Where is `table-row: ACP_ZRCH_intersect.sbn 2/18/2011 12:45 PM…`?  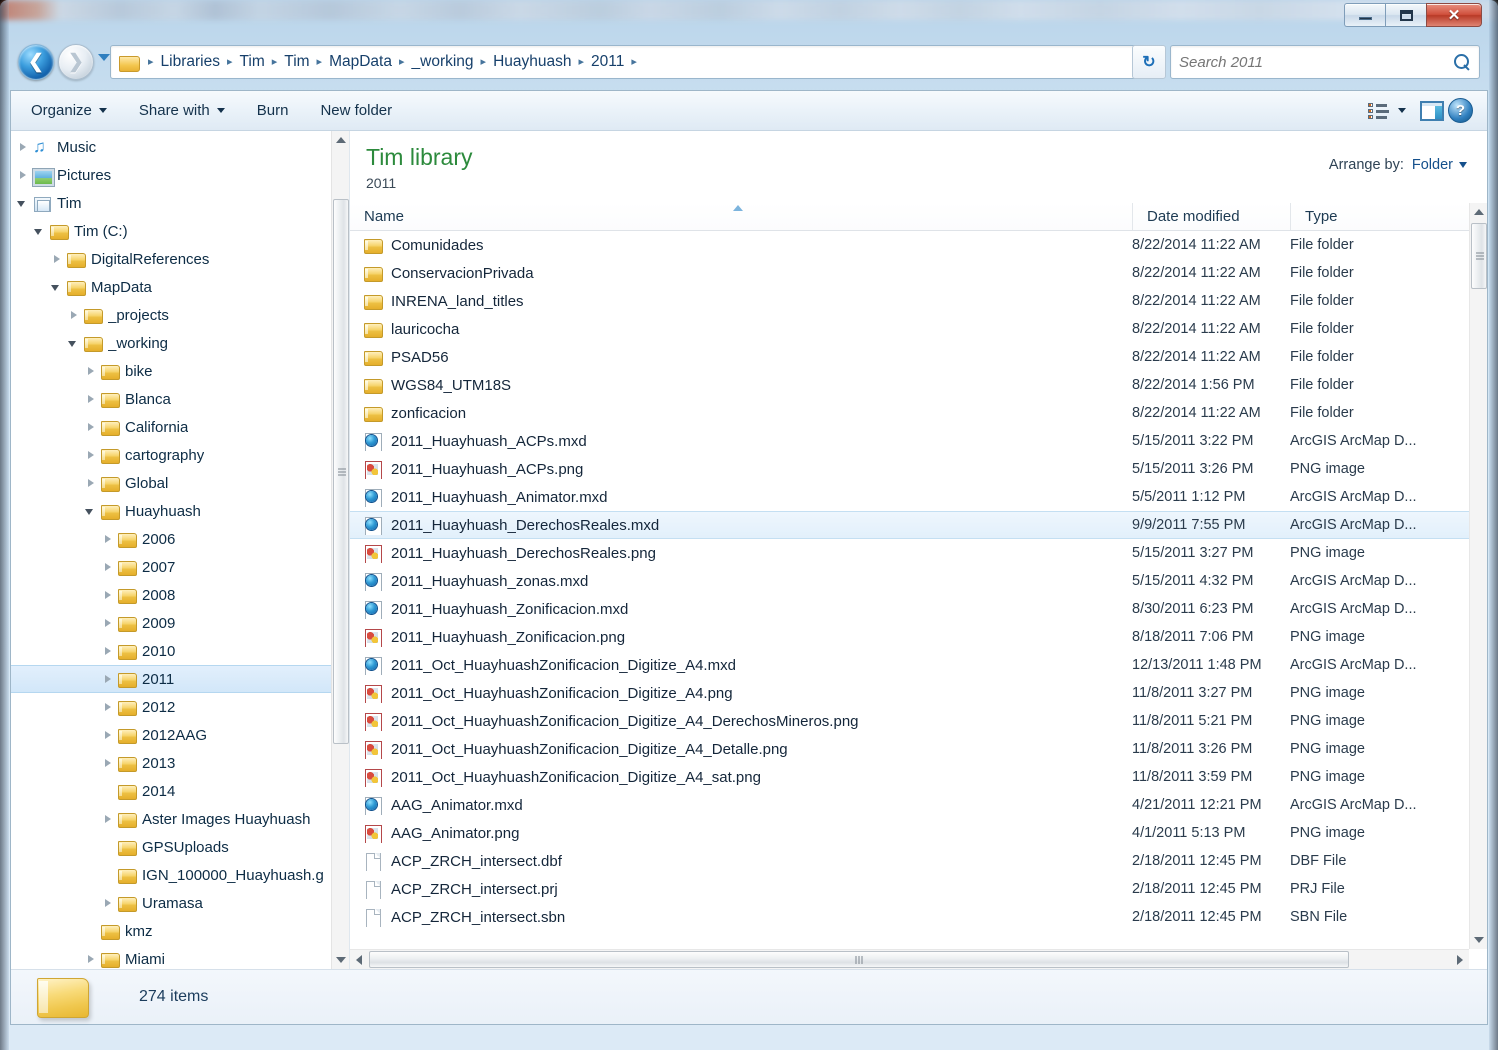 table-row: ACP_ZRCH_intersect.sbn 2/18/2011 12:45 PM… is located at coordinates (909, 917).